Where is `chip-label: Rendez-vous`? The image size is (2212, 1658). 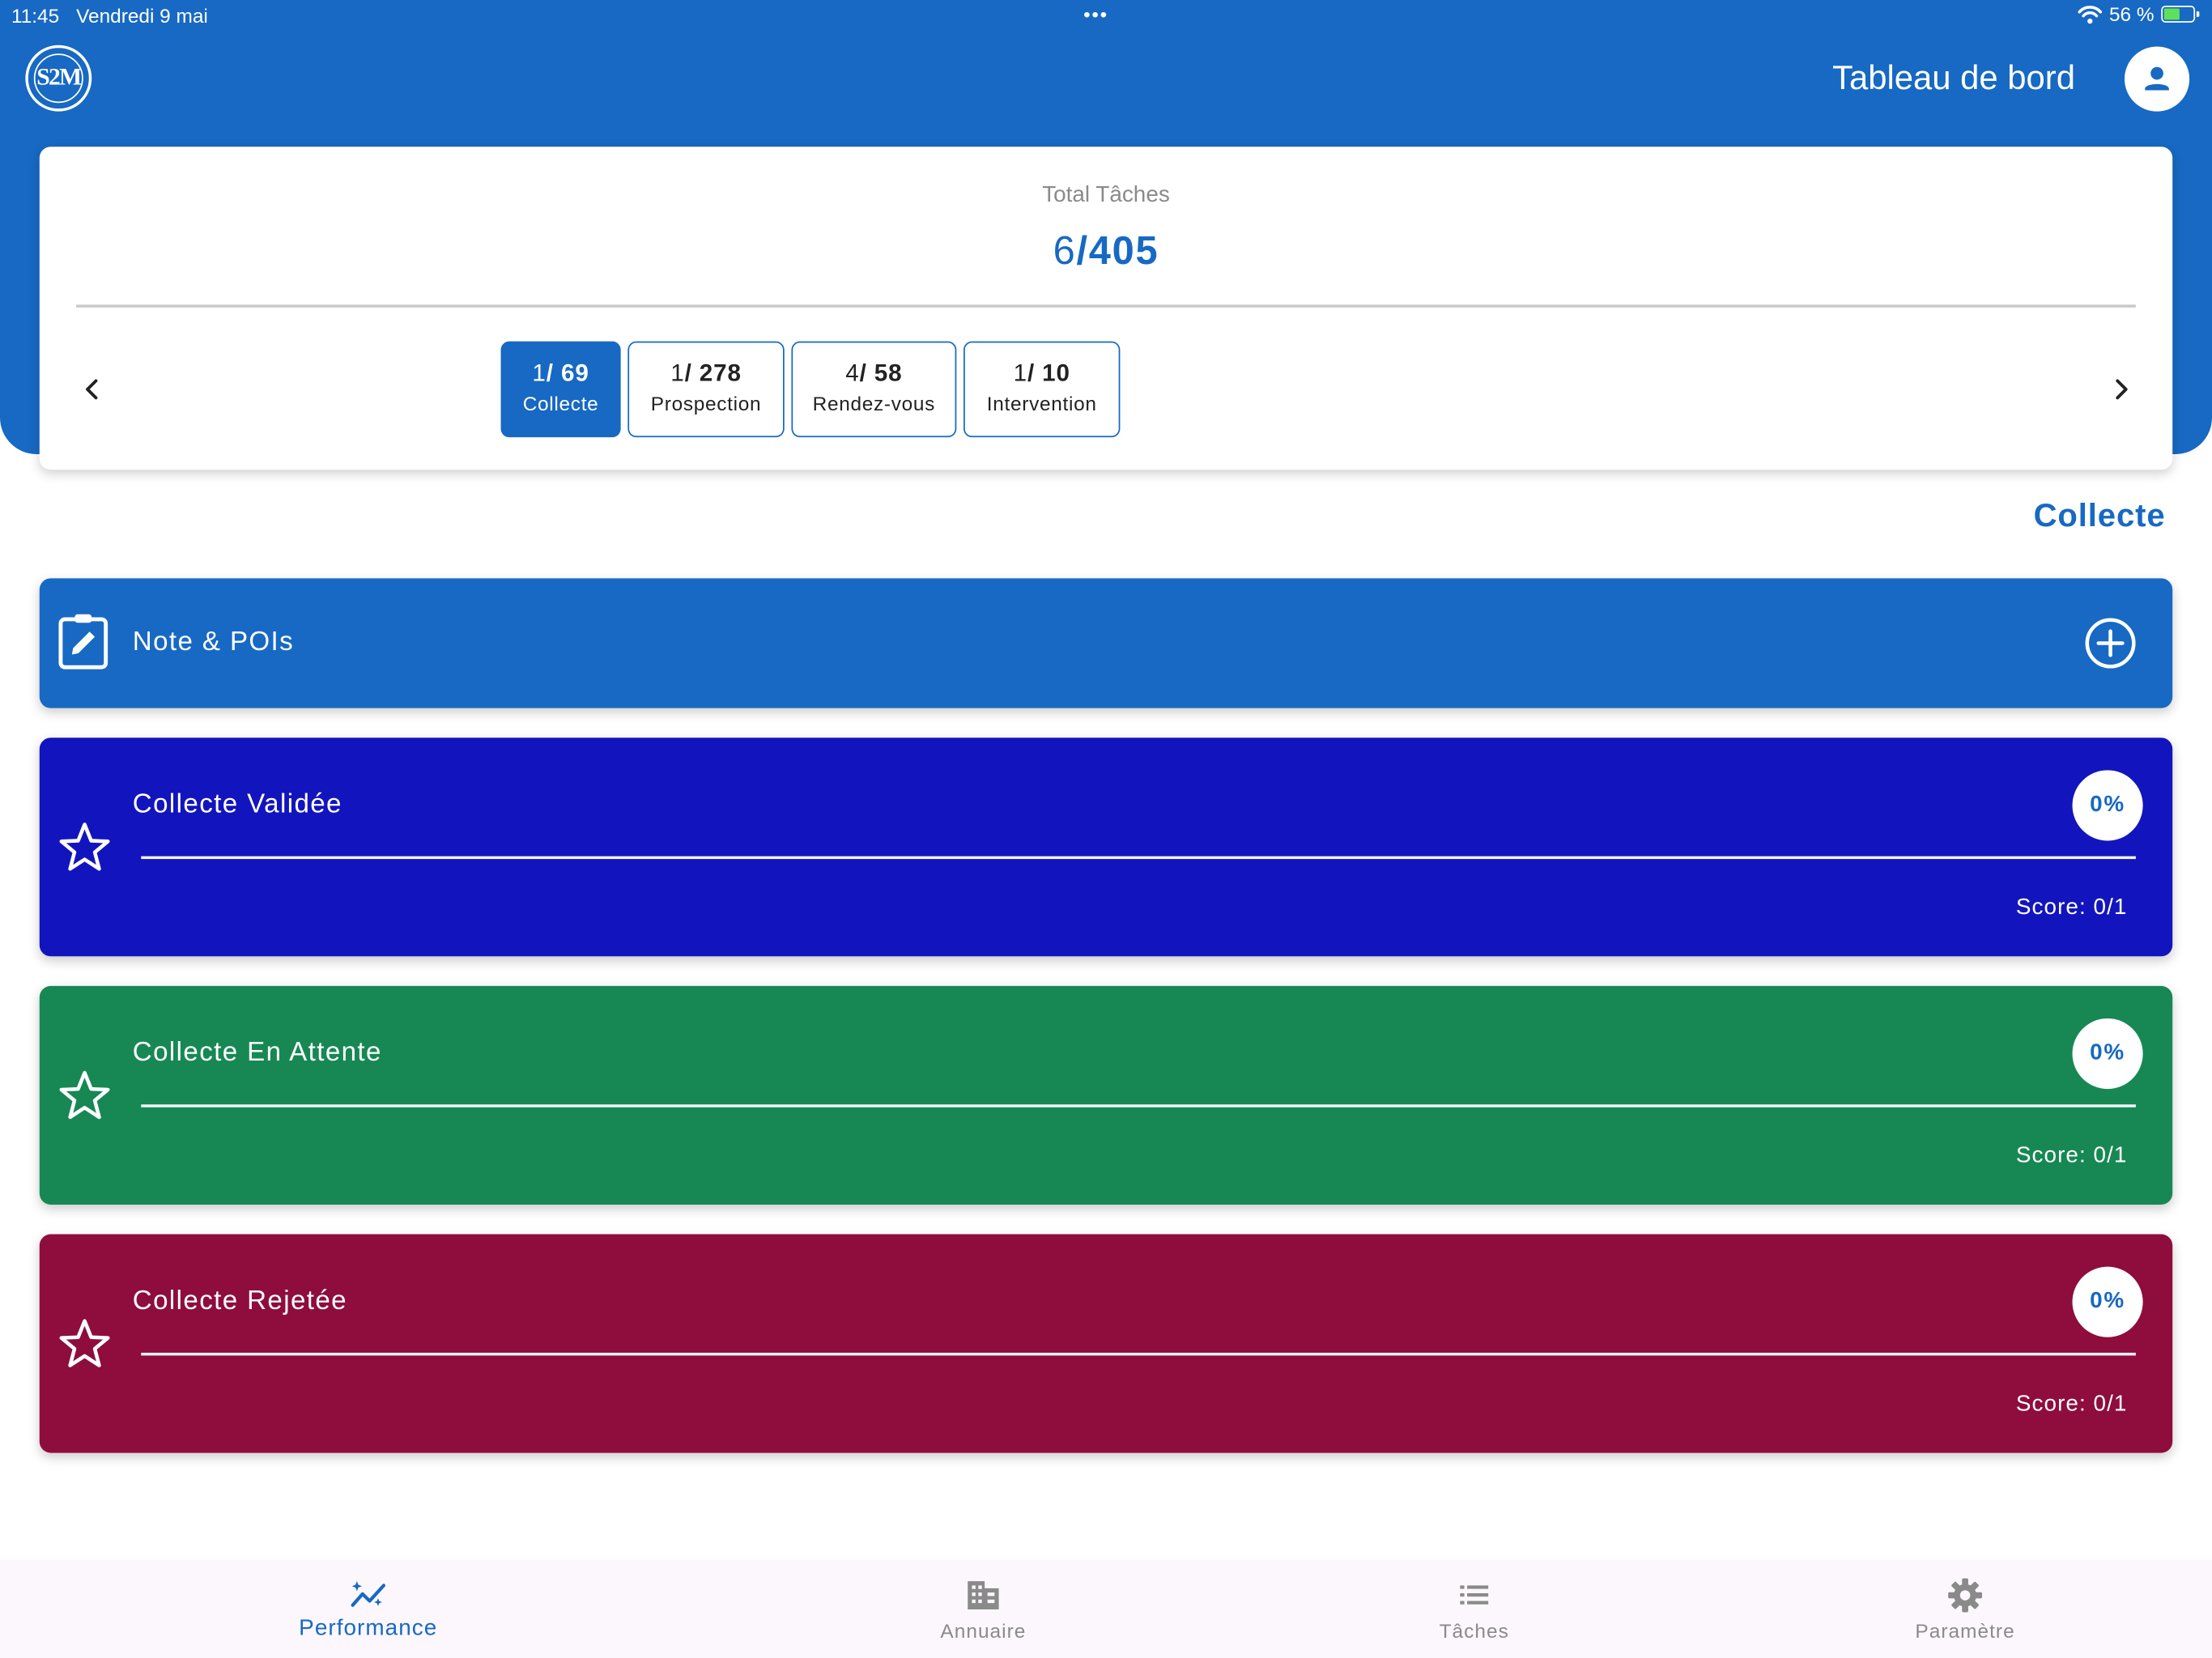 chip-label: Rendez-vous is located at coordinates (874, 403).